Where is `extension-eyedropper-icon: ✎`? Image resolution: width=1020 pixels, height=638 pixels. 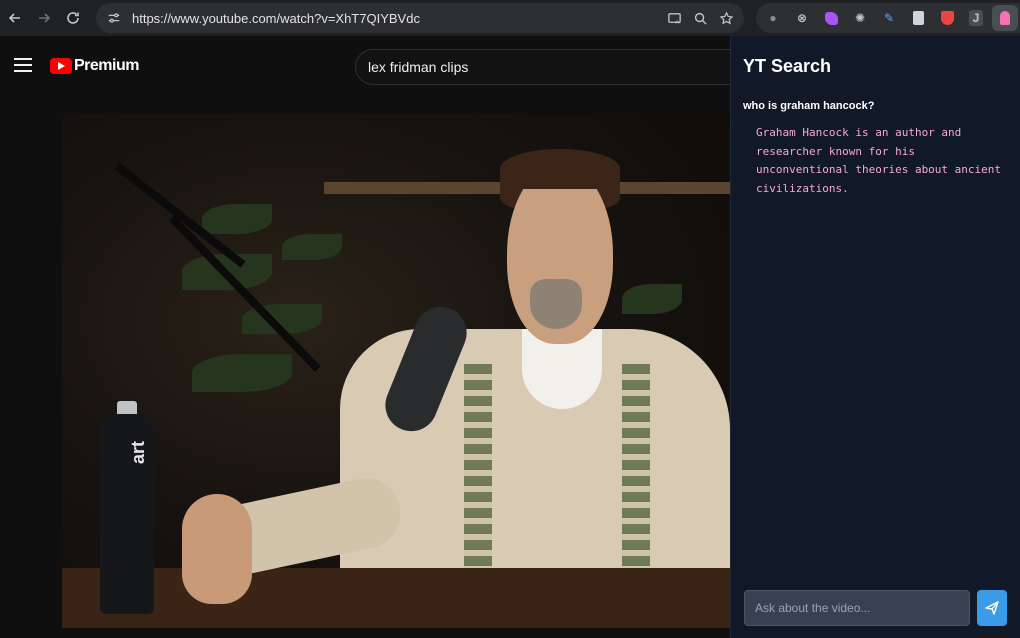
extension-eyedropper-icon: ✎ is located at coordinates (889, 18).